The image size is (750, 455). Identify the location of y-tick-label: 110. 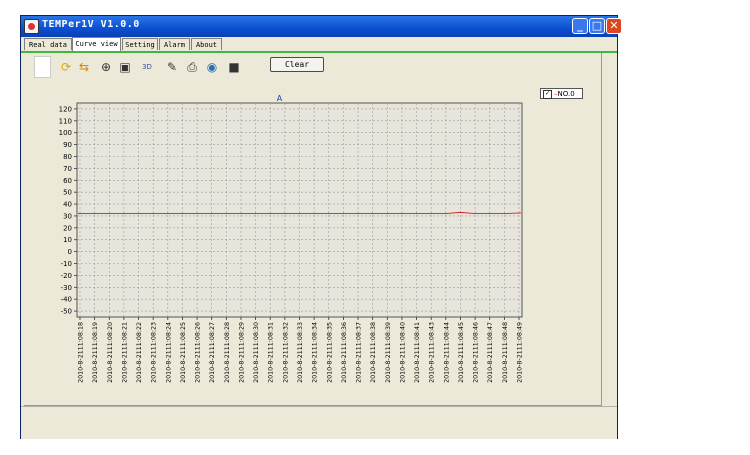
(65, 121).